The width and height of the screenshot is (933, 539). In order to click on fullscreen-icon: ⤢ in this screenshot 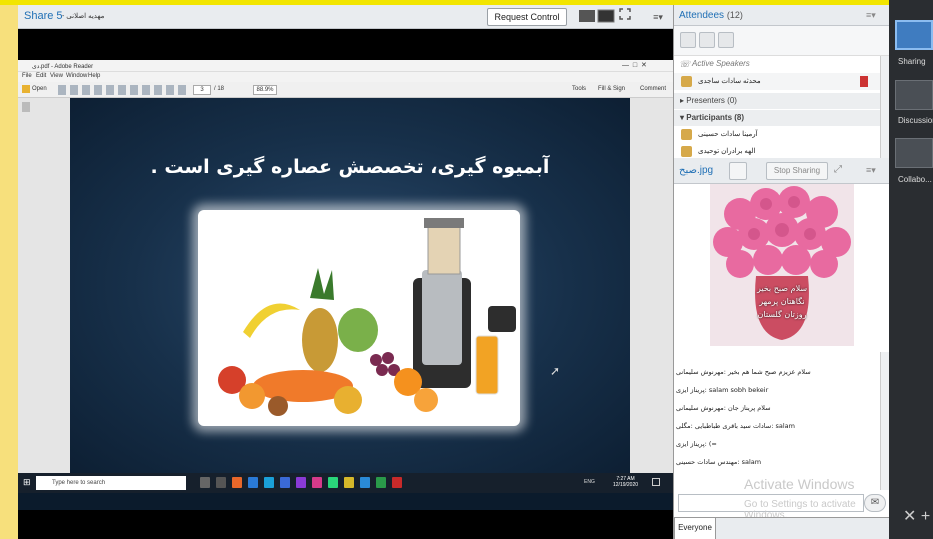, I will do `click(838, 169)`.